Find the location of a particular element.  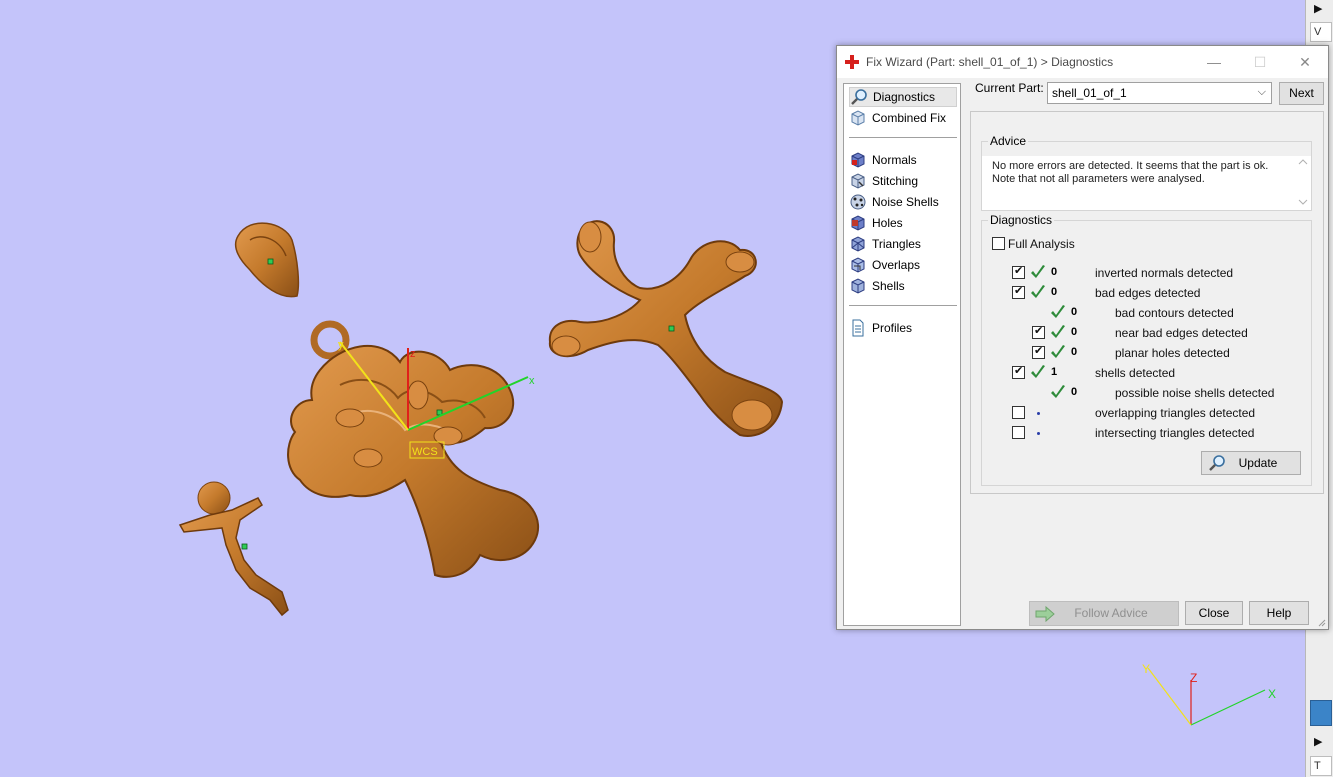

nav-label: Normals is located at coordinates (894, 160).